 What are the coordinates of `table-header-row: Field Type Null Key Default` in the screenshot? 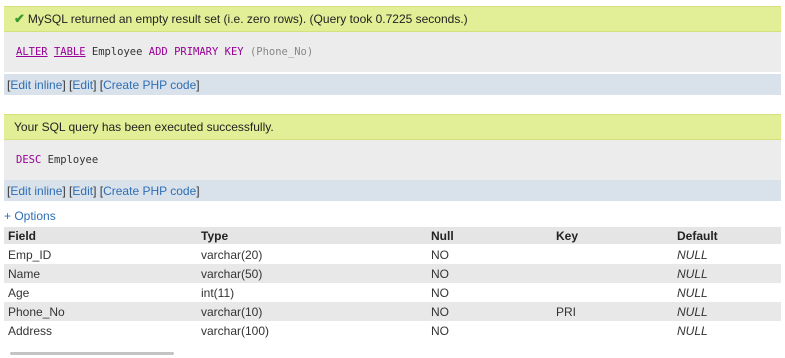 It's located at (392, 236).